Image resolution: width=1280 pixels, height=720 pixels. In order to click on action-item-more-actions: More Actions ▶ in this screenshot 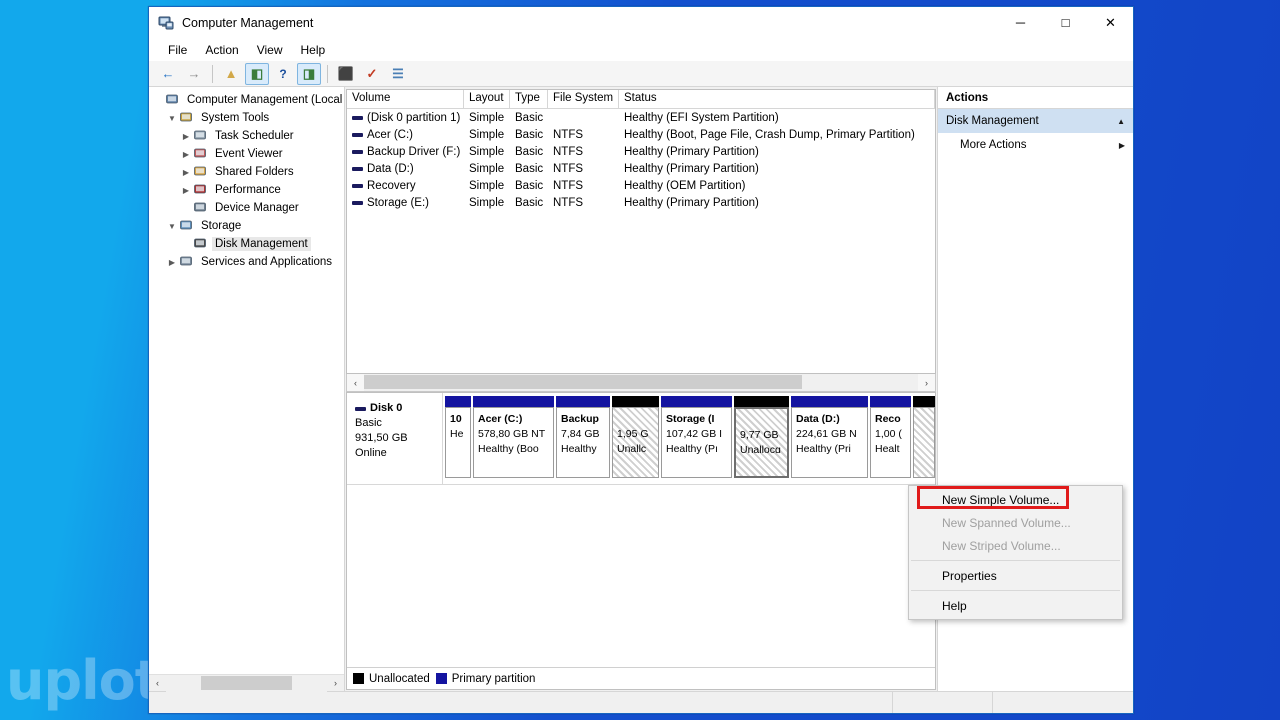, I will do `click(1035, 145)`.